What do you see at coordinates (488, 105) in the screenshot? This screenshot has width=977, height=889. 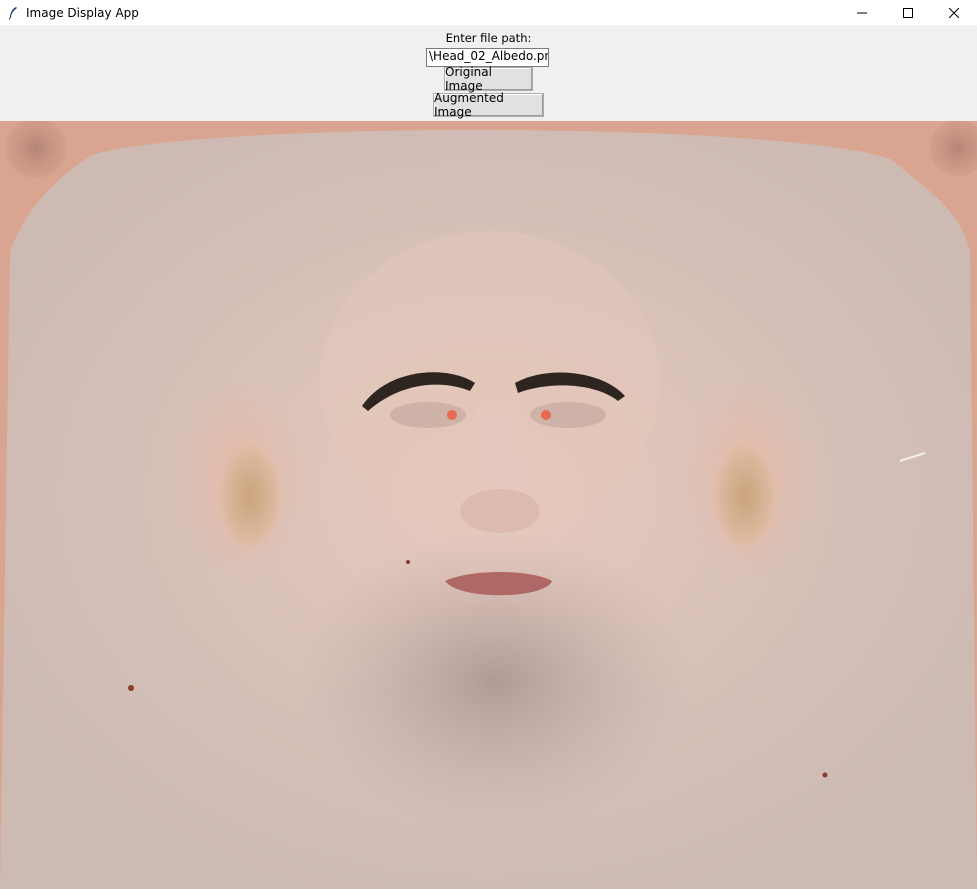 I see `augmented-image-button: Augmented Image` at bounding box center [488, 105].